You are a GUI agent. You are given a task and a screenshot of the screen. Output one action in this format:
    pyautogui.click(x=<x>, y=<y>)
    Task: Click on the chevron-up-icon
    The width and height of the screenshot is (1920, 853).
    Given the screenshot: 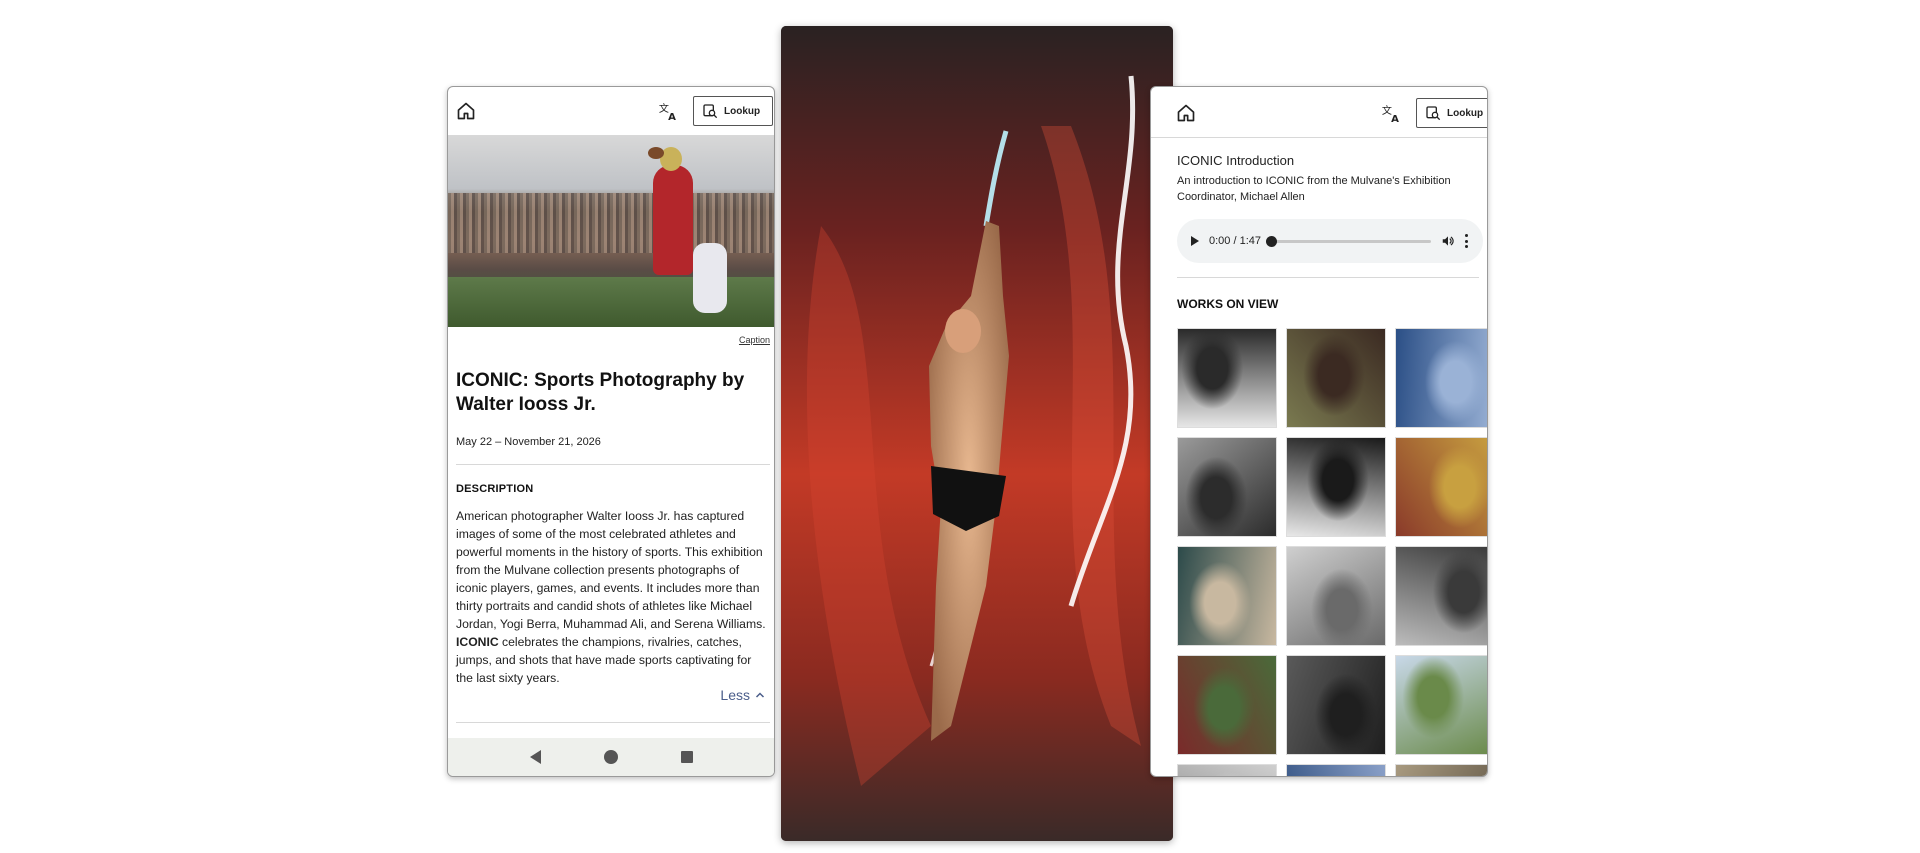 What is the action you would take?
    pyautogui.click(x=760, y=695)
    